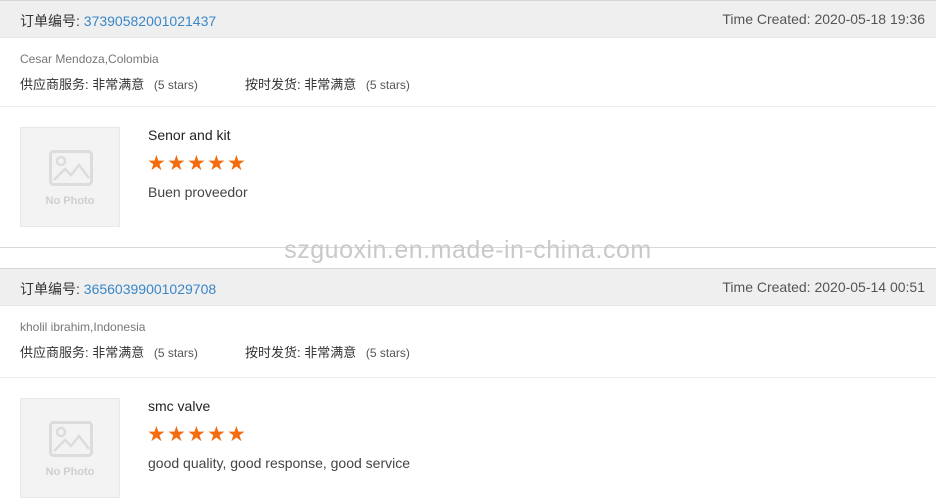  Describe the element at coordinates (83, 327) in the screenshot. I see `buyer-info: kholil ibrahim,Indonesia` at that location.